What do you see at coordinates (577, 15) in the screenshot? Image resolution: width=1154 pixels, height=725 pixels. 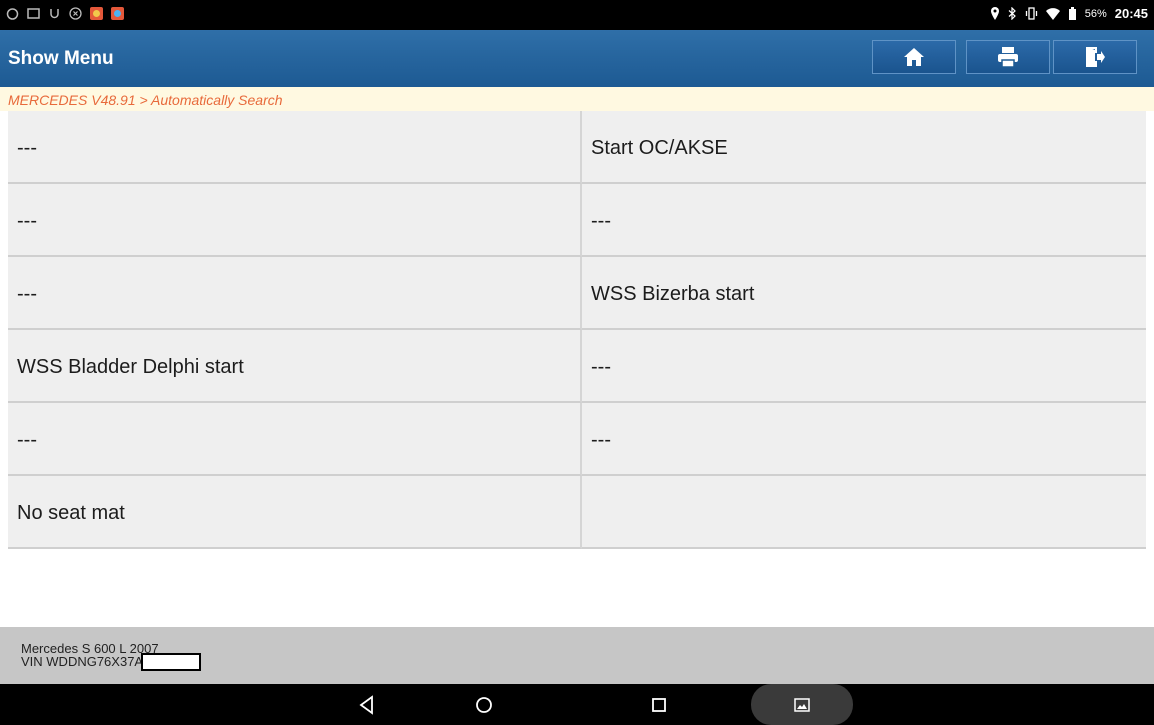 I see `status-bar: 56% 20:45` at bounding box center [577, 15].